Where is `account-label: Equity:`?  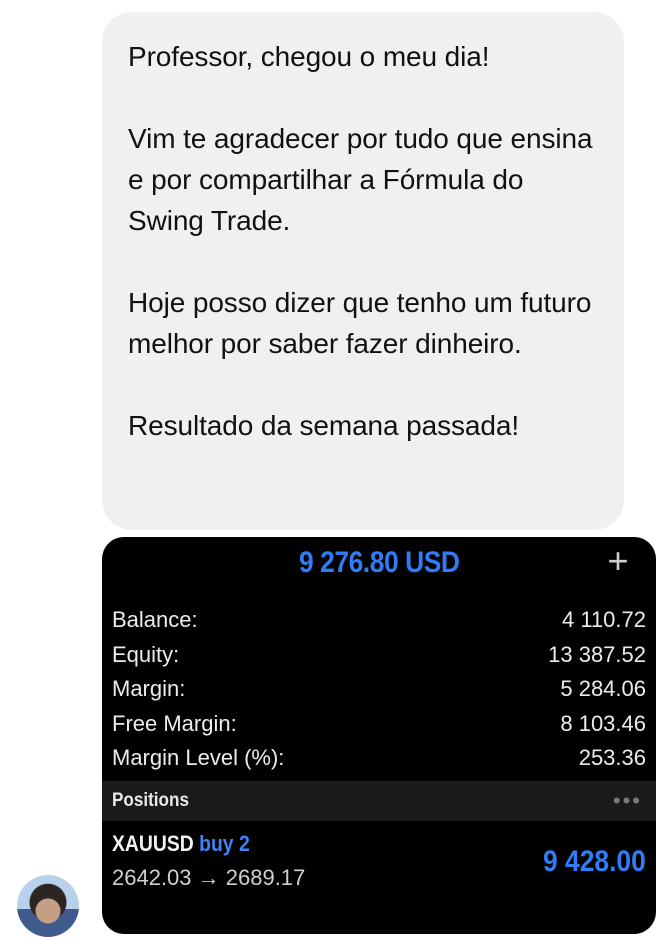
account-label: Equity: is located at coordinates (146, 654).